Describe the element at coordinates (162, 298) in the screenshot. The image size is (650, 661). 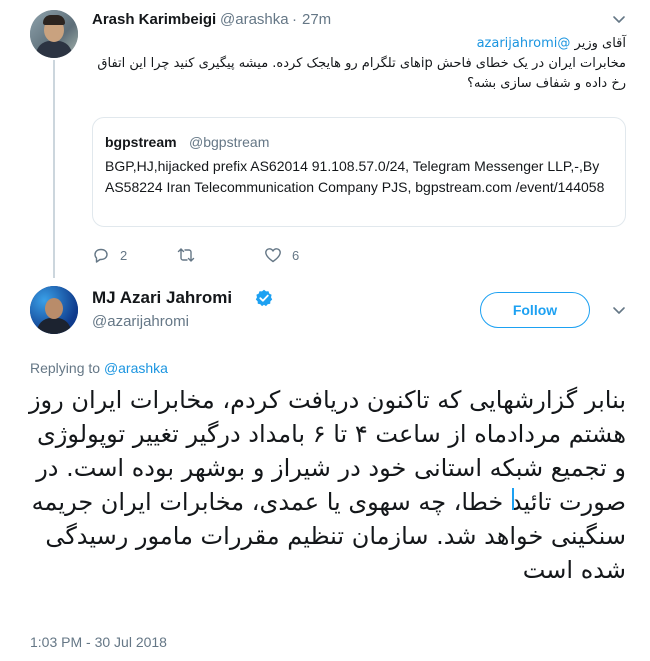
I see `author-name: MJ Azari Jahromi` at that location.